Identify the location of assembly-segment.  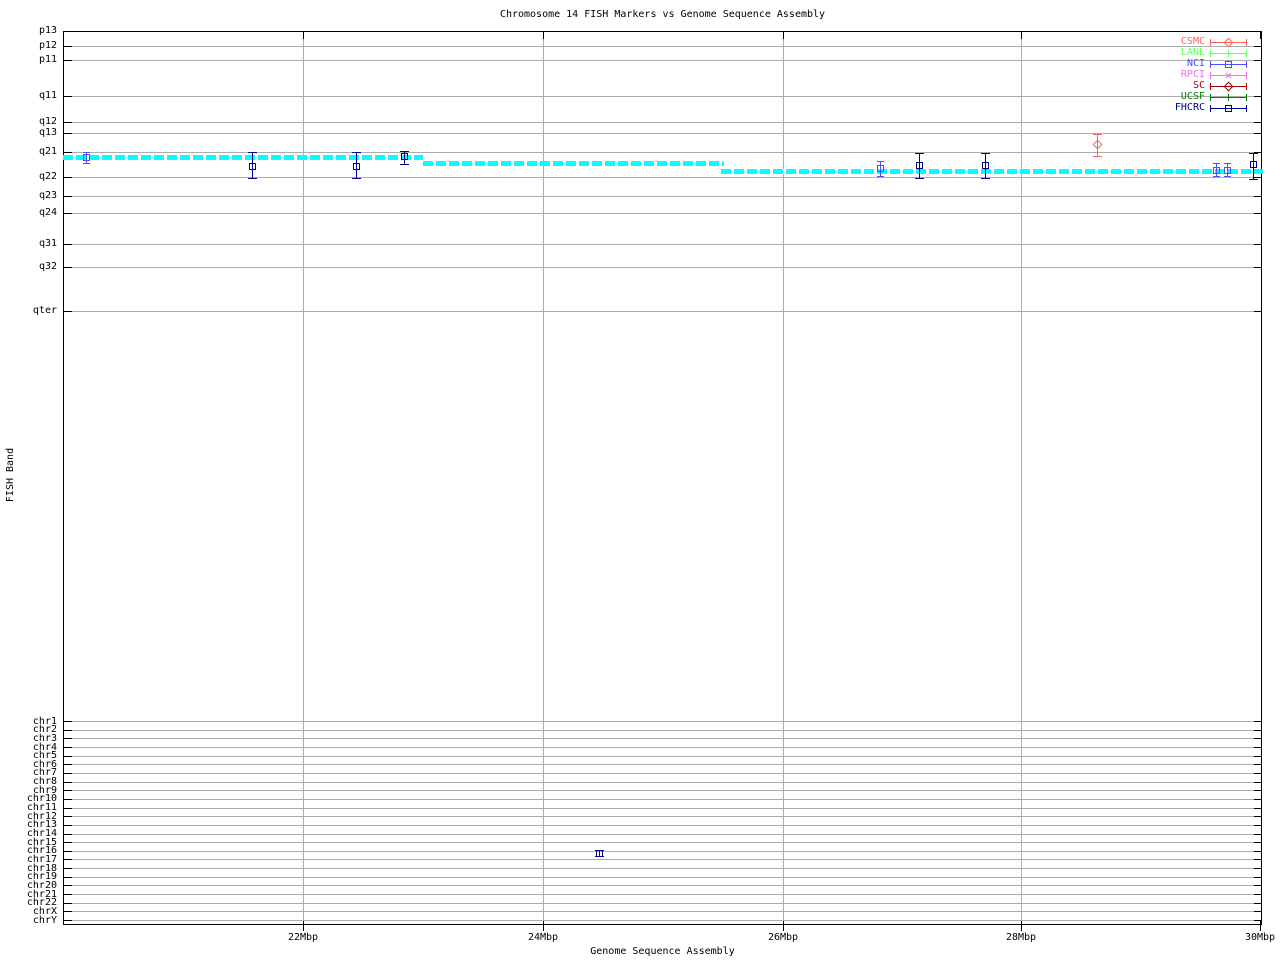
(573, 163).